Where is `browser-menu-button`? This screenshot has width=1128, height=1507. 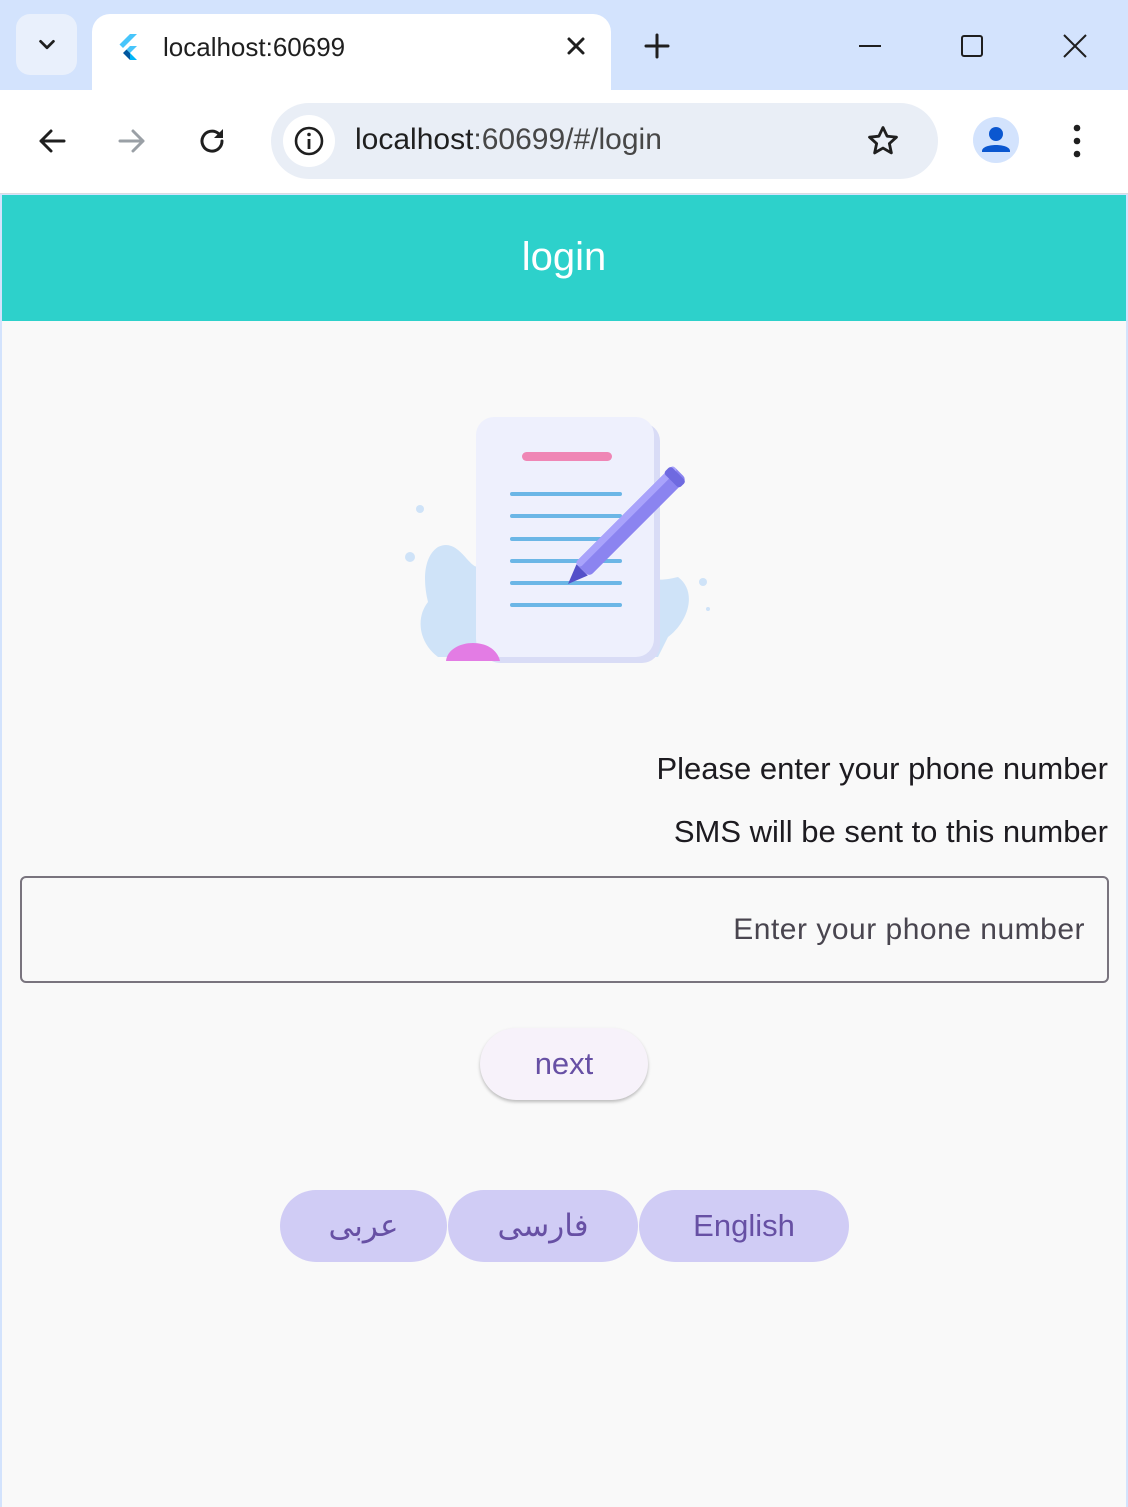
browser-menu-button is located at coordinates (1077, 141).